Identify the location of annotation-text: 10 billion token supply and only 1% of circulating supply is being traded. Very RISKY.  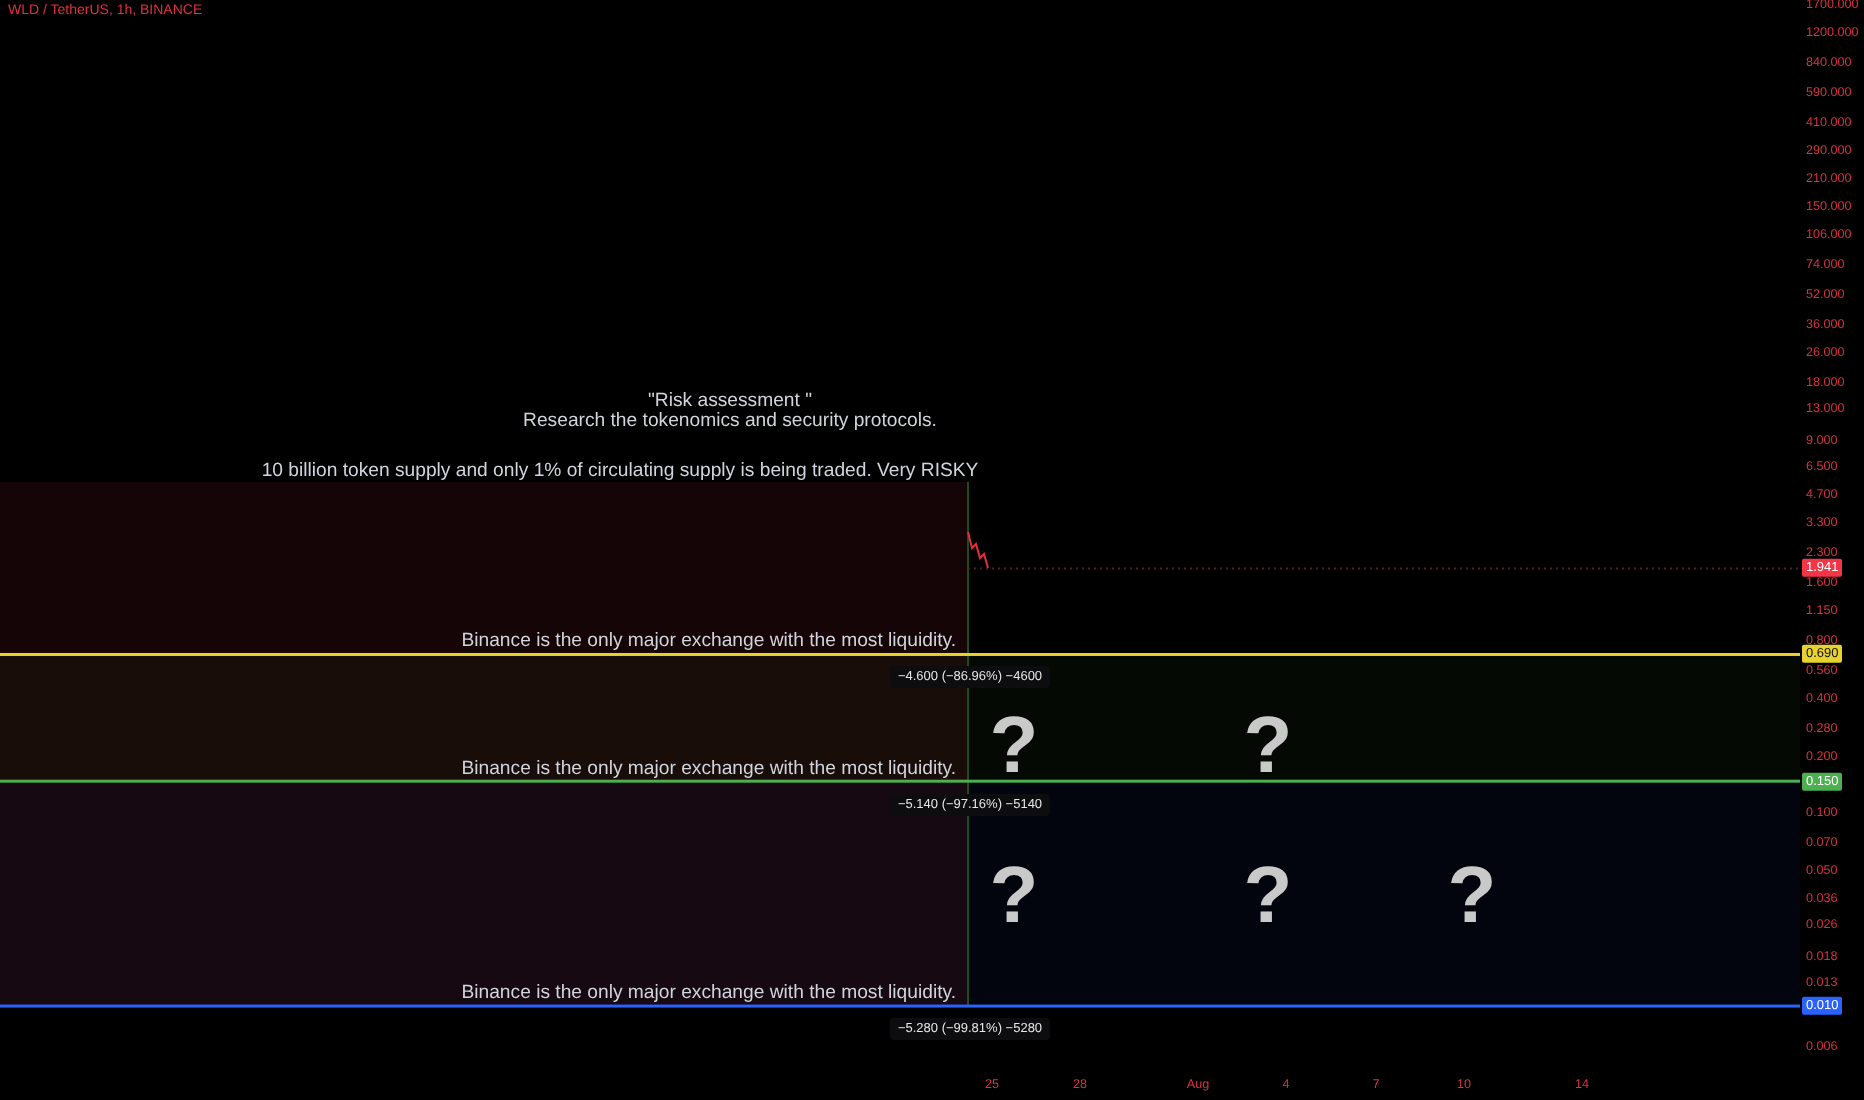
(620, 472).